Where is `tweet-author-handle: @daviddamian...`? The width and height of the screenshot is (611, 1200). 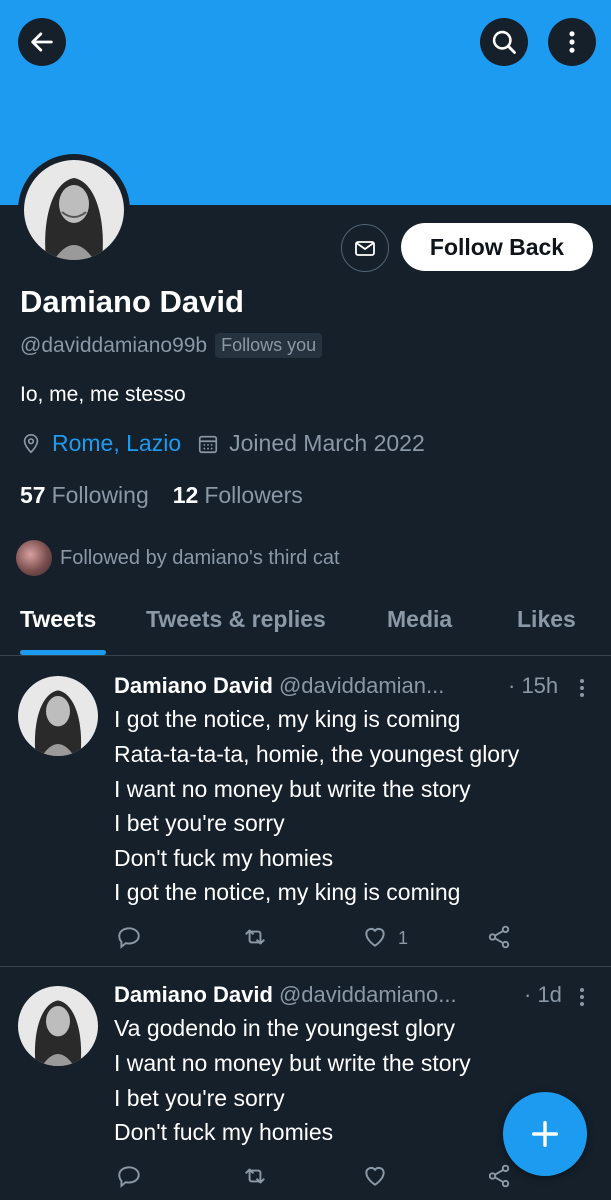
tweet-author-handle: @daviddamian... is located at coordinates (361, 685).